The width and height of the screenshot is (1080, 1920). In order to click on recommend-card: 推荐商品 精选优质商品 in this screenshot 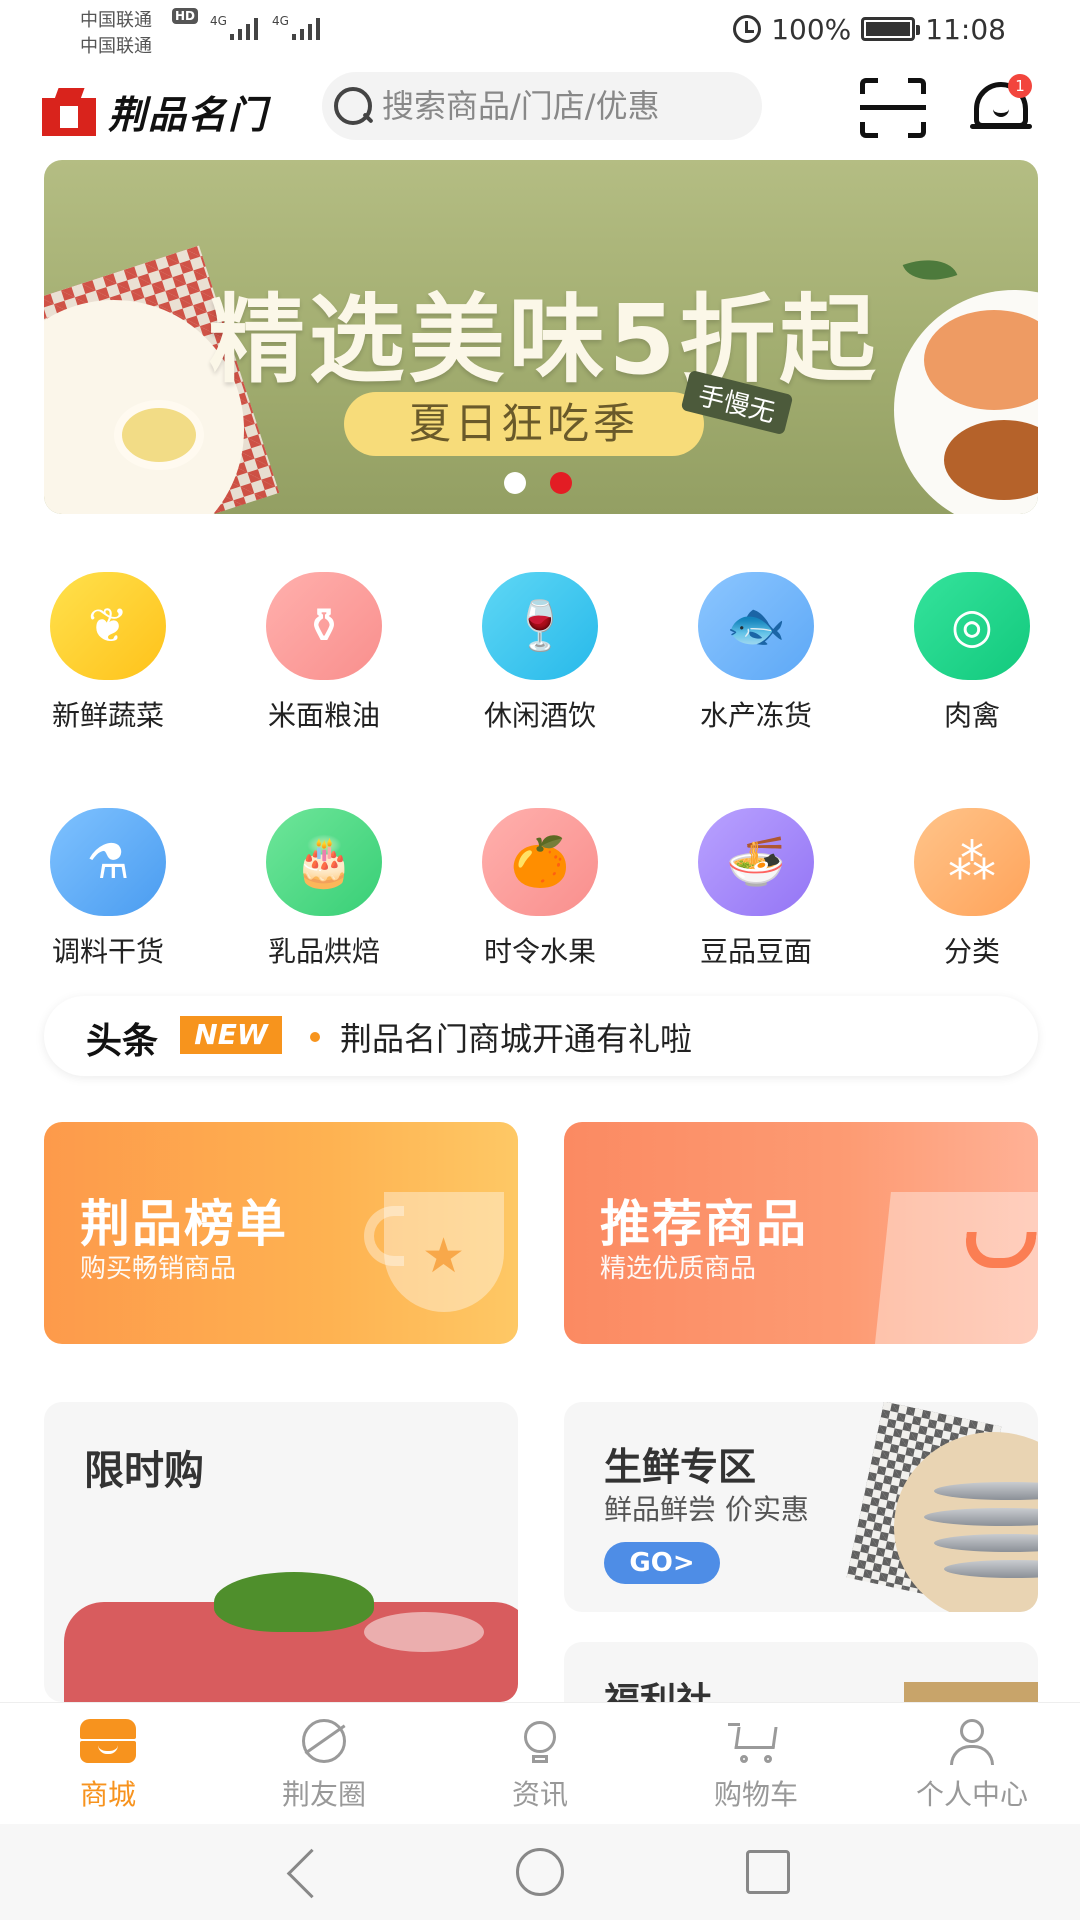, I will do `click(801, 1233)`.